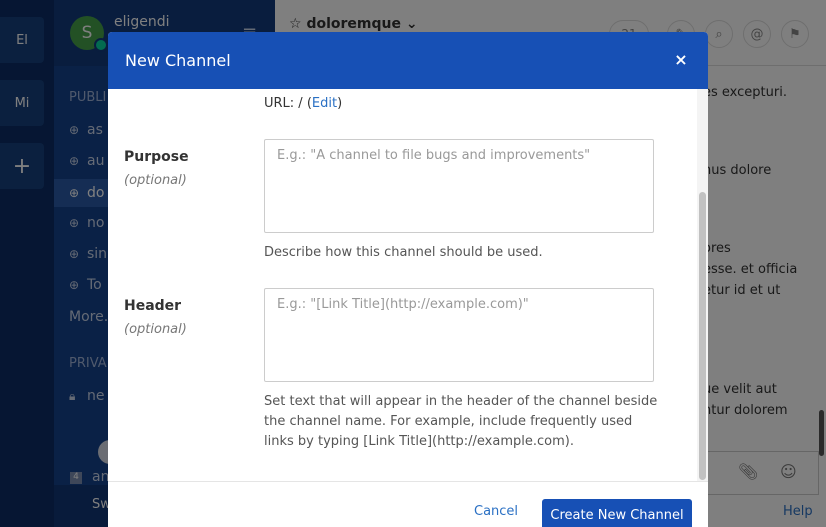 This screenshot has width=826, height=527. I want to click on close-icon: ×, so click(681, 60).